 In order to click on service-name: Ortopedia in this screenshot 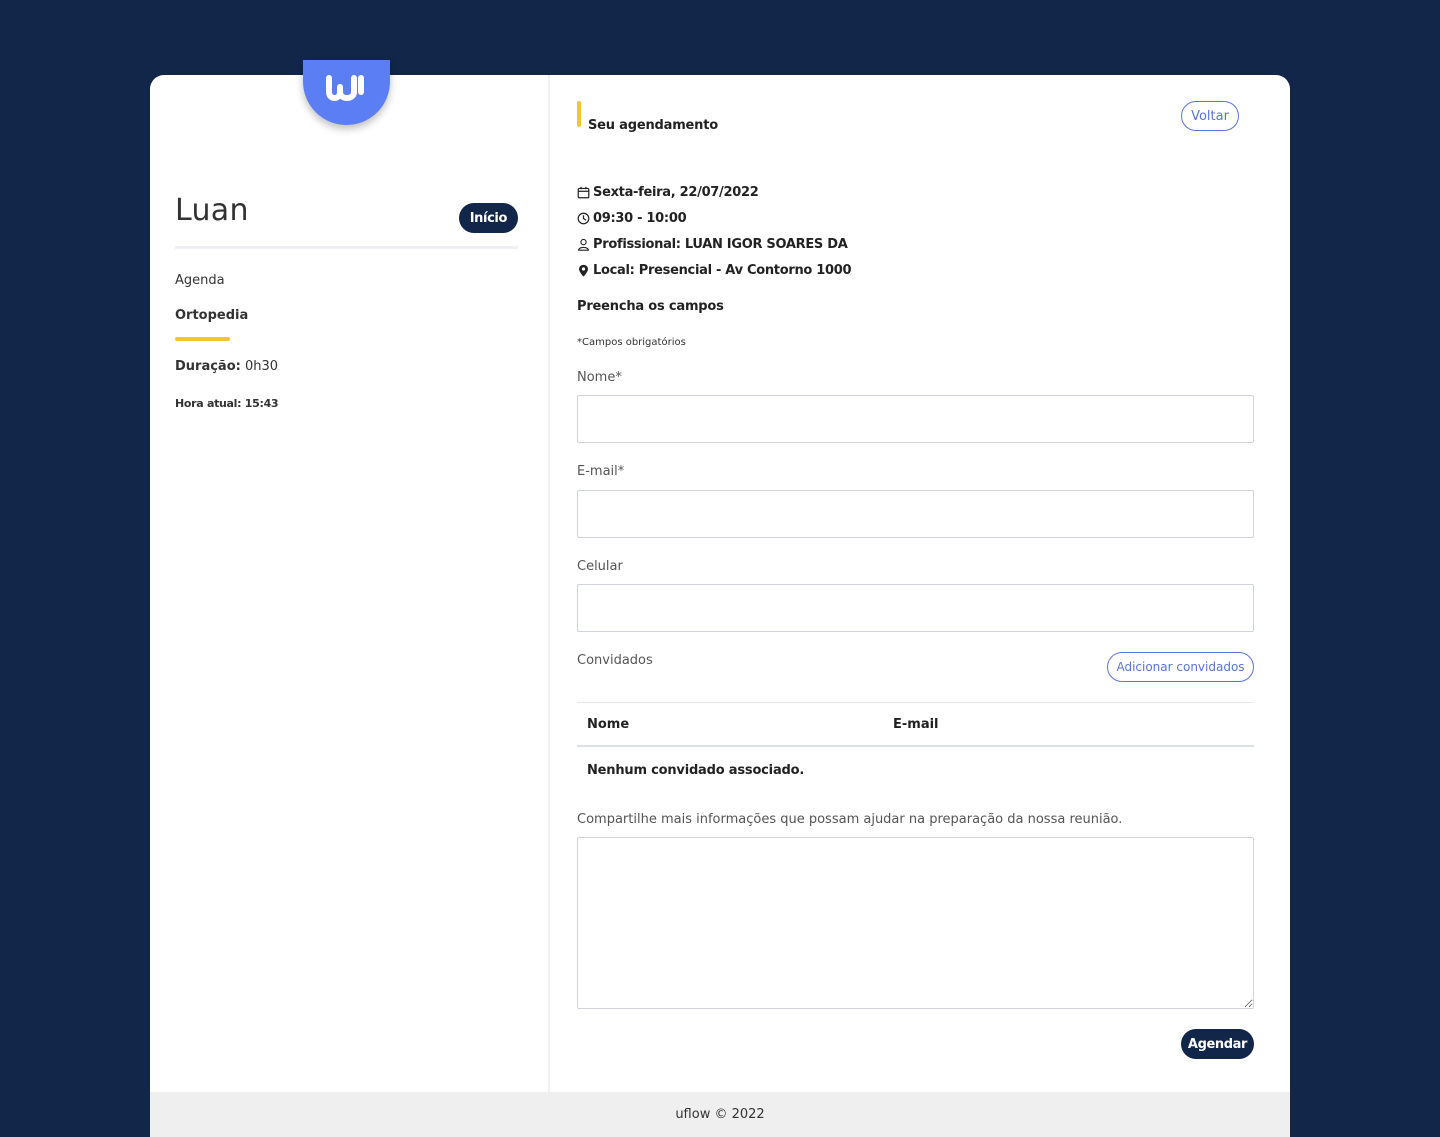, I will do `click(212, 315)`.